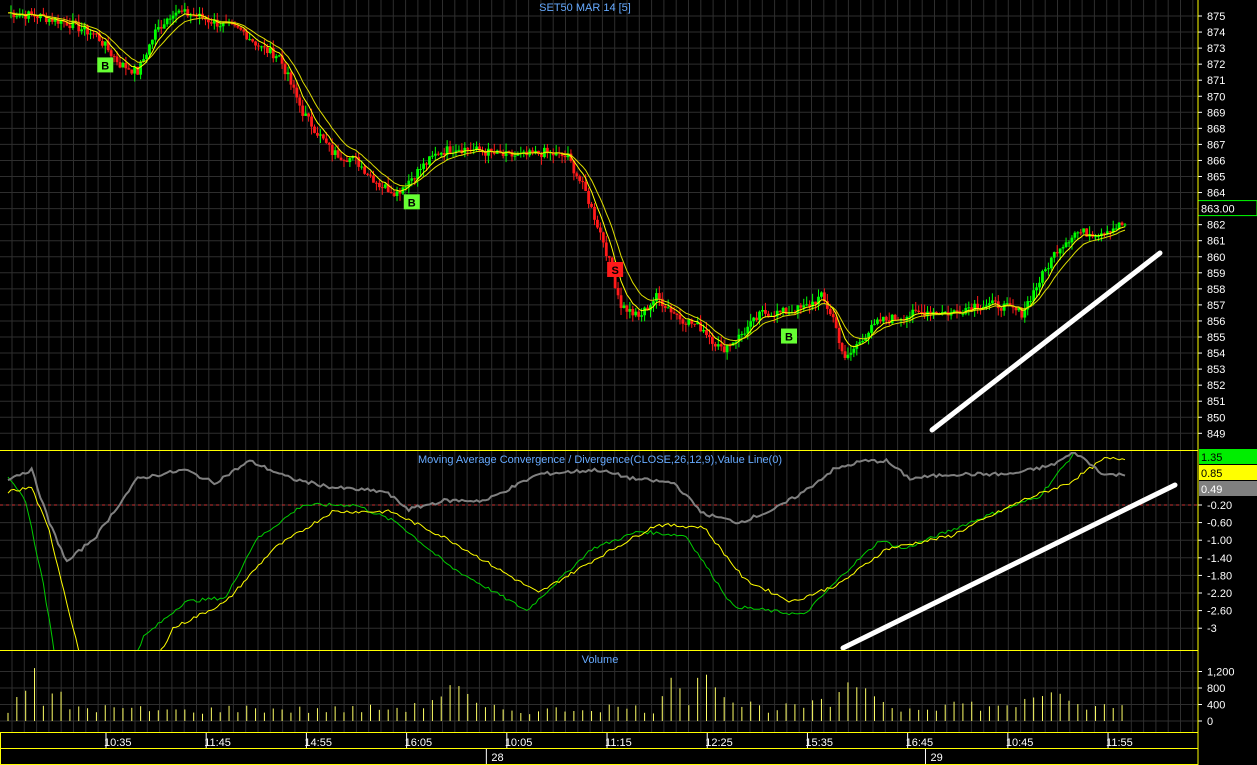 Image resolution: width=1257 pixels, height=765 pixels. I want to click on time-tick-label: 14:55, so click(318, 743).